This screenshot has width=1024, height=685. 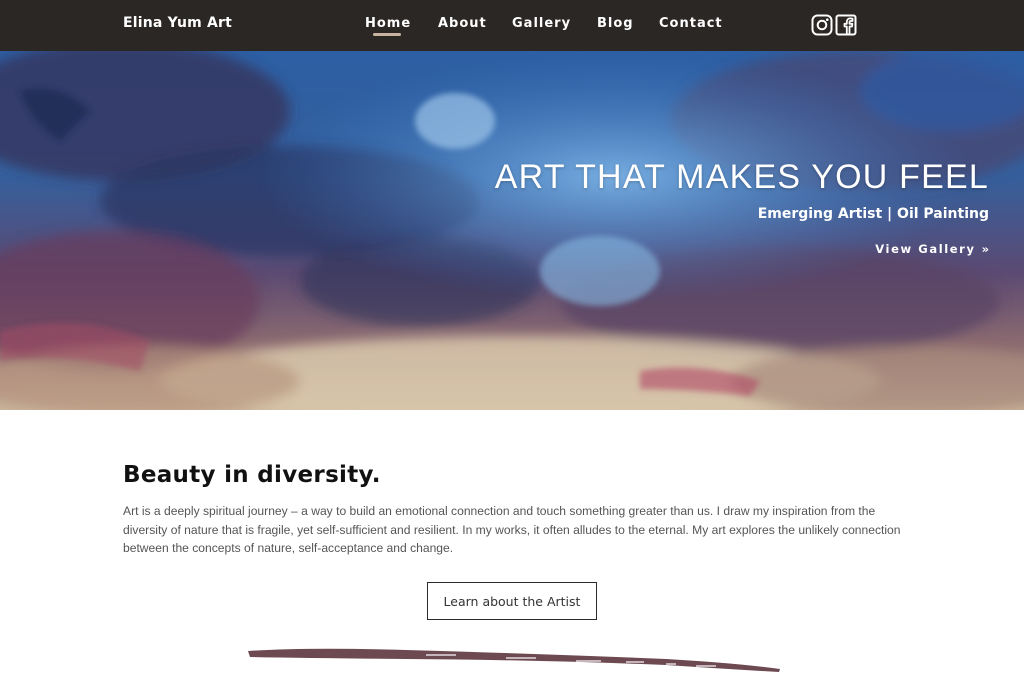 I want to click on learn-about-artist-button: Learn about the Artist, so click(x=512, y=601).